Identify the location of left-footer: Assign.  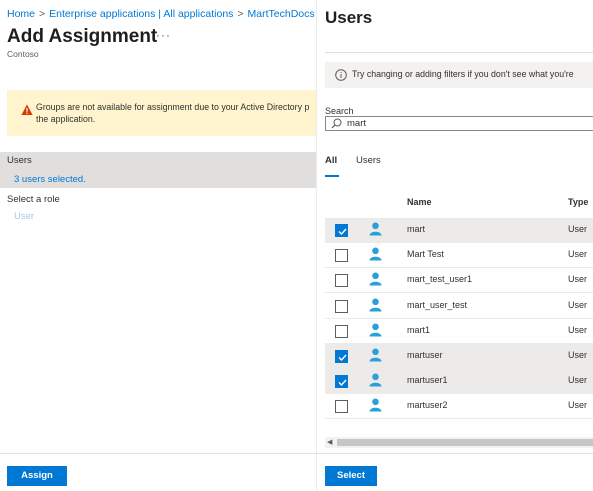
(158, 472).